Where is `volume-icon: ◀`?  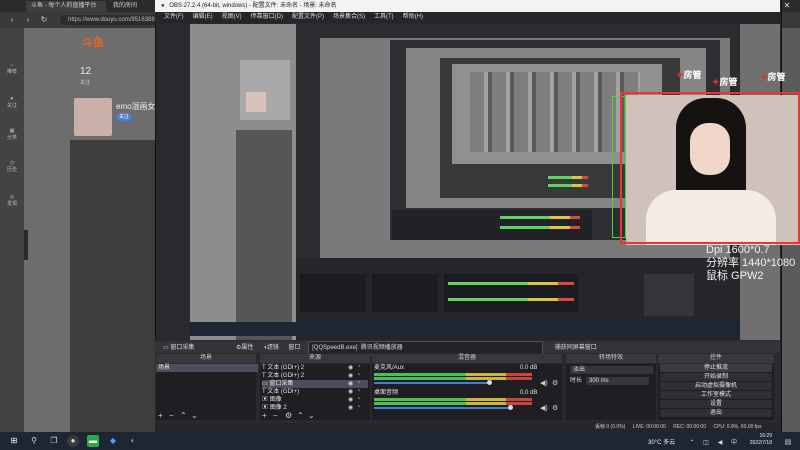
volume-icon: ◀ is located at coordinates (720, 443).